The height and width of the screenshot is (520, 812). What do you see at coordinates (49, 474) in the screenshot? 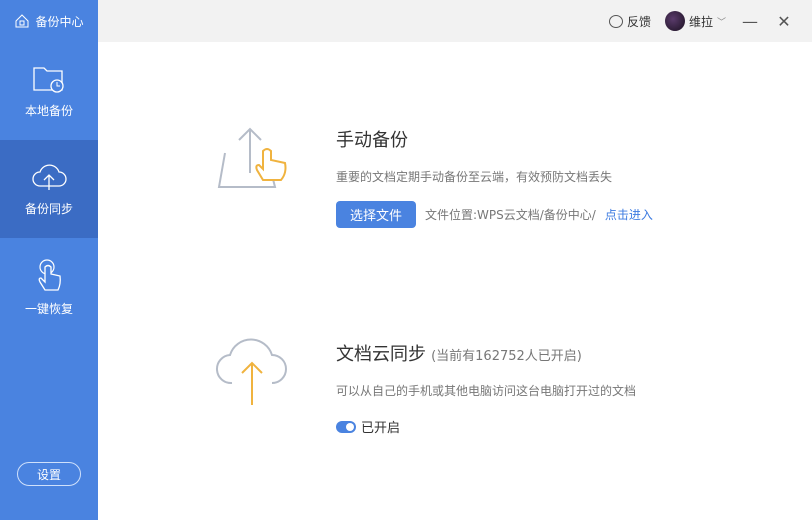
I see `settings-button: 设置` at bounding box center [49, 474].